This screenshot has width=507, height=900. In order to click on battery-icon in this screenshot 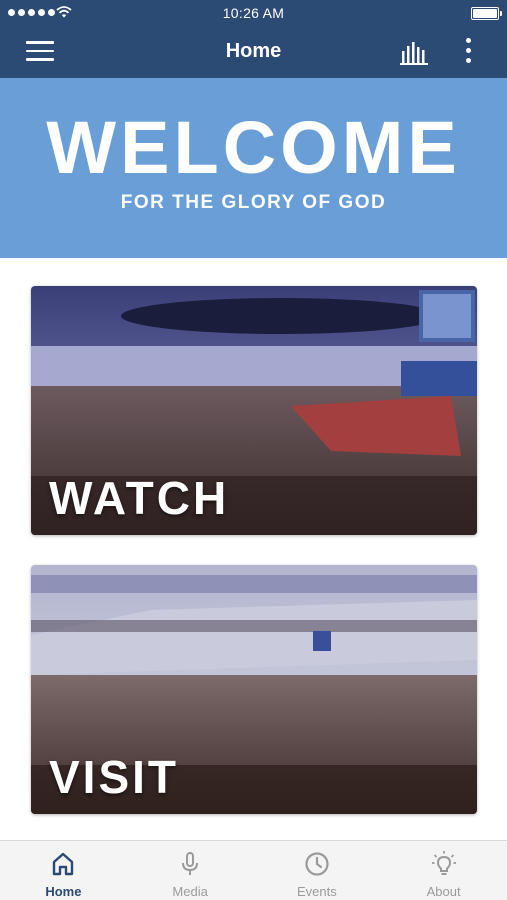, I will do `click(486, 13)`.